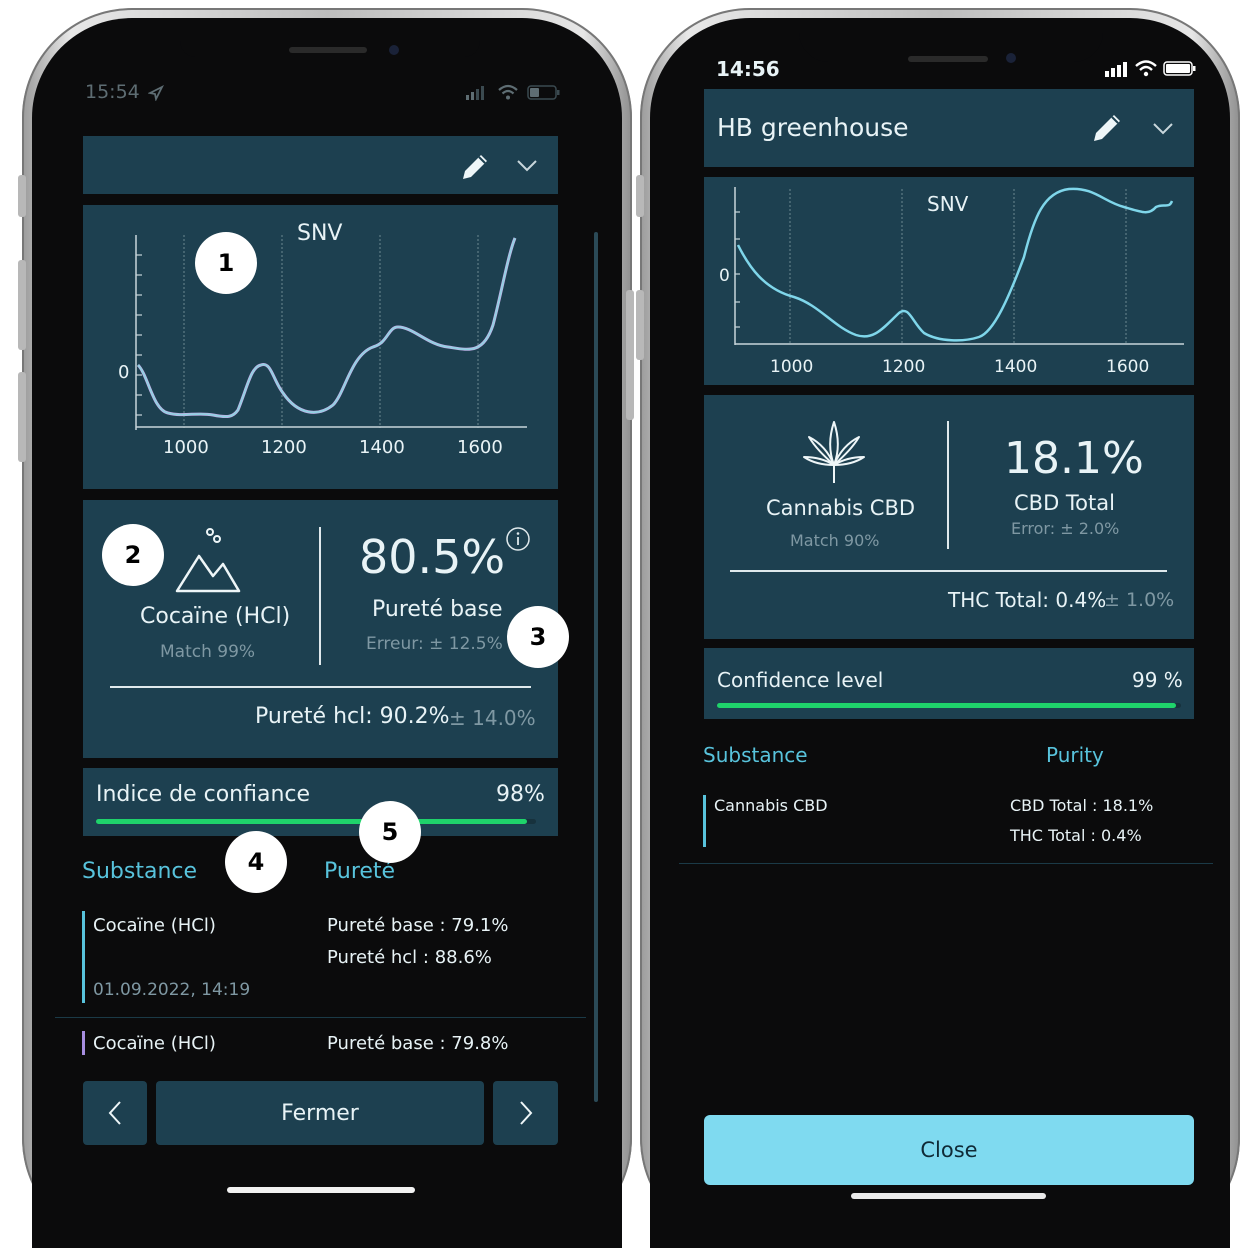 The width and height of the screenshot is (1242, 1248). I want to click on match-percent: Match 99%, so click(208, 652).